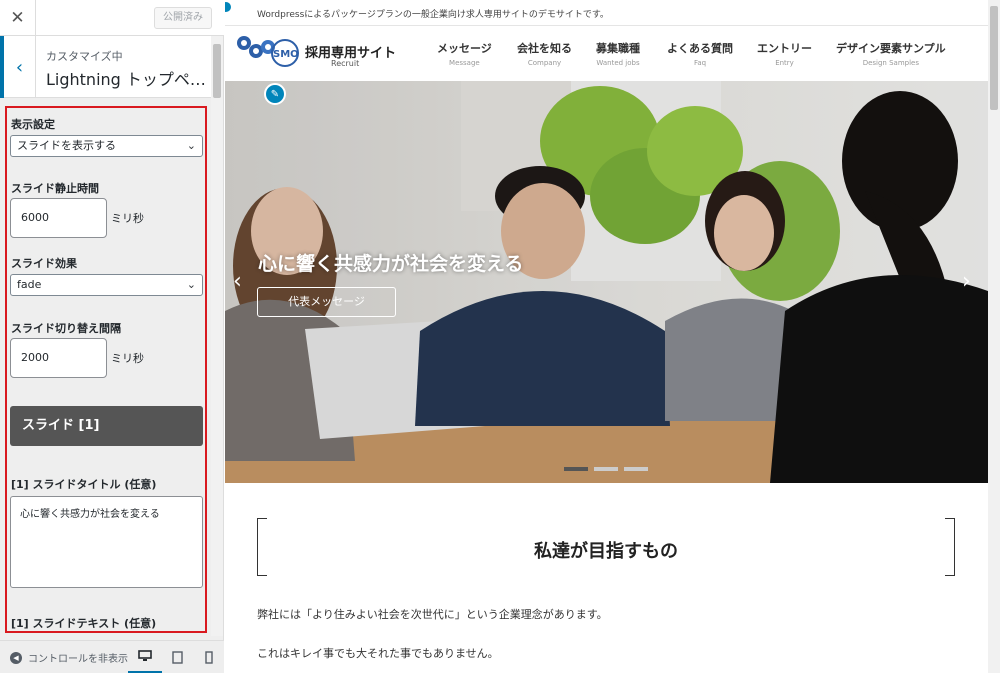  What do you see at coordinates (391, 264) in the screenshot?
I see `hero-title: 心に響く共感力が社会を変える` at bounding box center [391, 264].